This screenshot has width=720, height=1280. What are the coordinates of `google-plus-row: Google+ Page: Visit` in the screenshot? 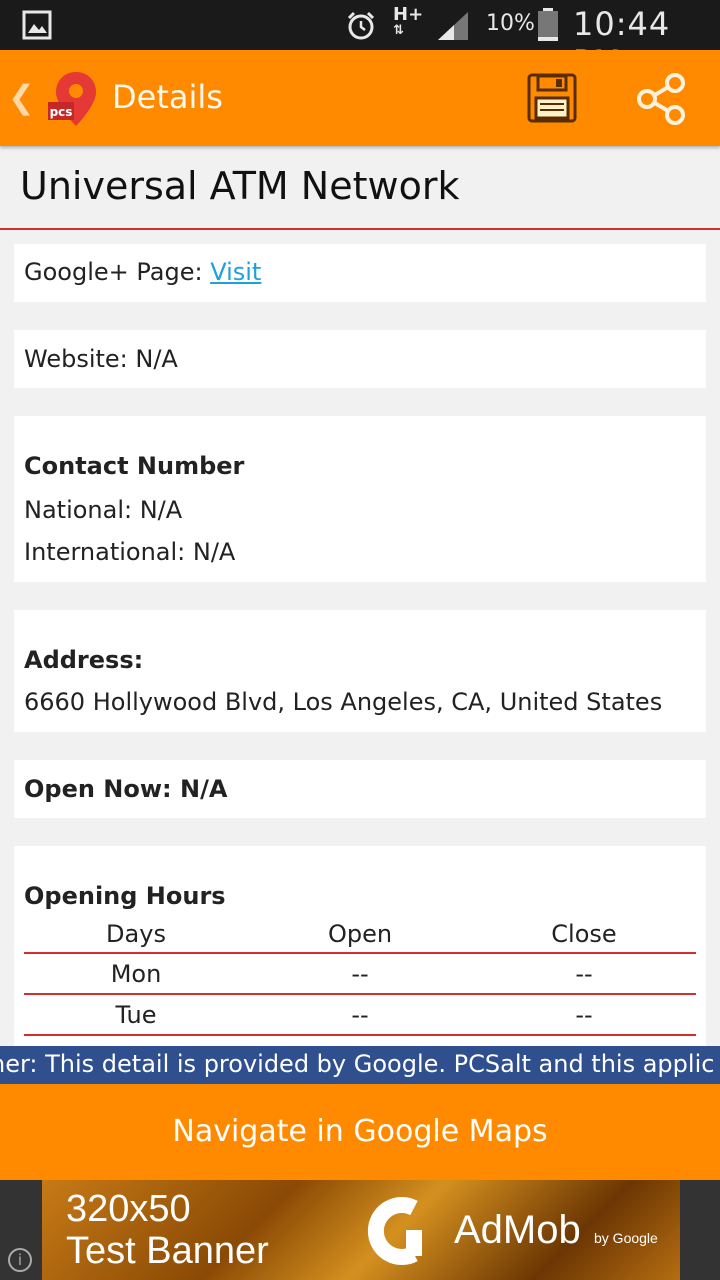 It's located at (142, 272).